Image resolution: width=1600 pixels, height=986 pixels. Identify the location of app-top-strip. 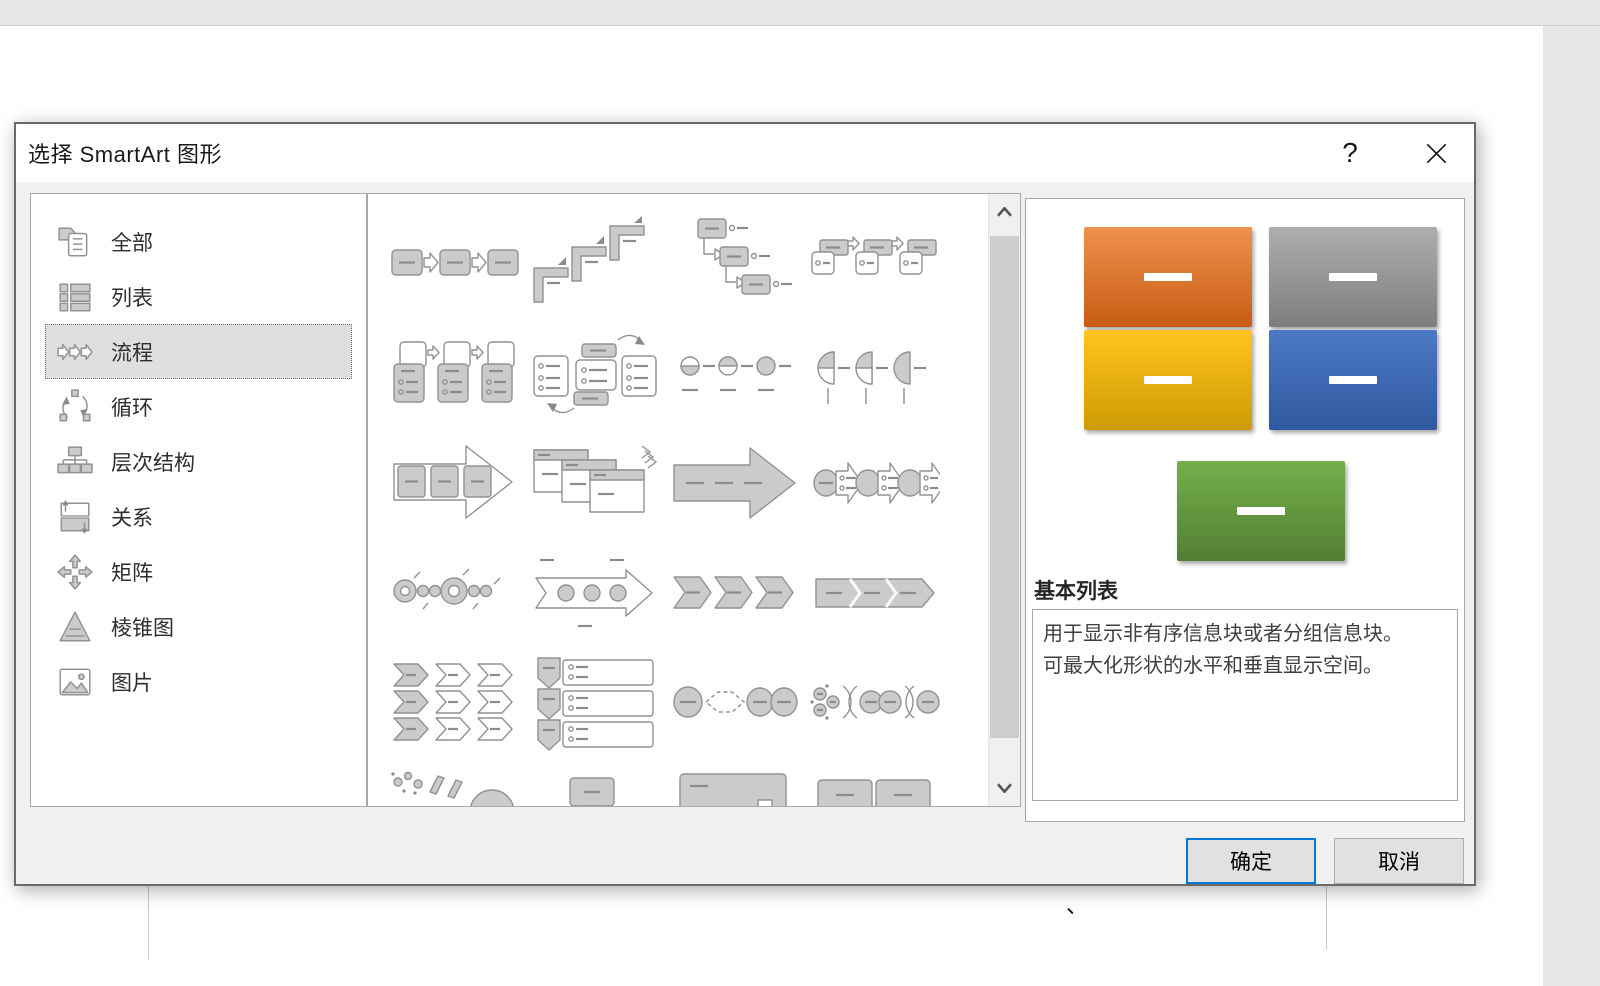
(800, 13).